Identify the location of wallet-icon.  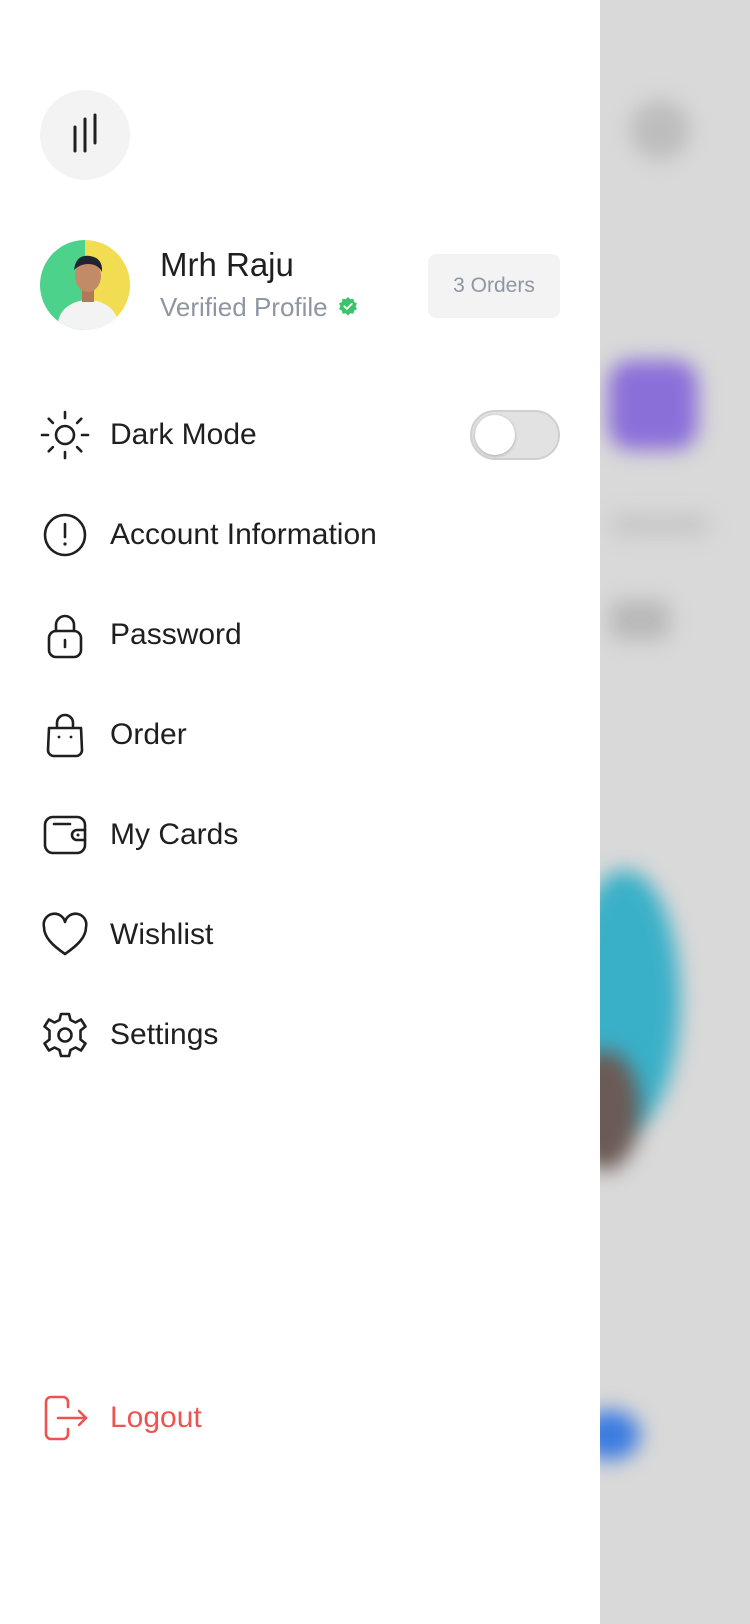
(65, 835).